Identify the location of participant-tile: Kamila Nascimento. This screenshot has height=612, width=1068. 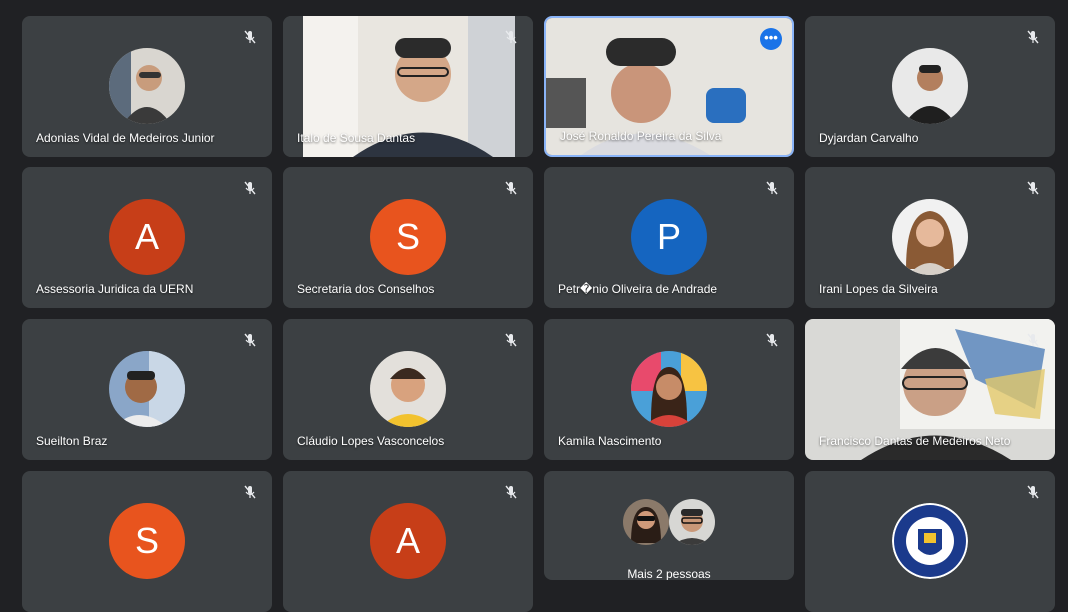
(669, 389).